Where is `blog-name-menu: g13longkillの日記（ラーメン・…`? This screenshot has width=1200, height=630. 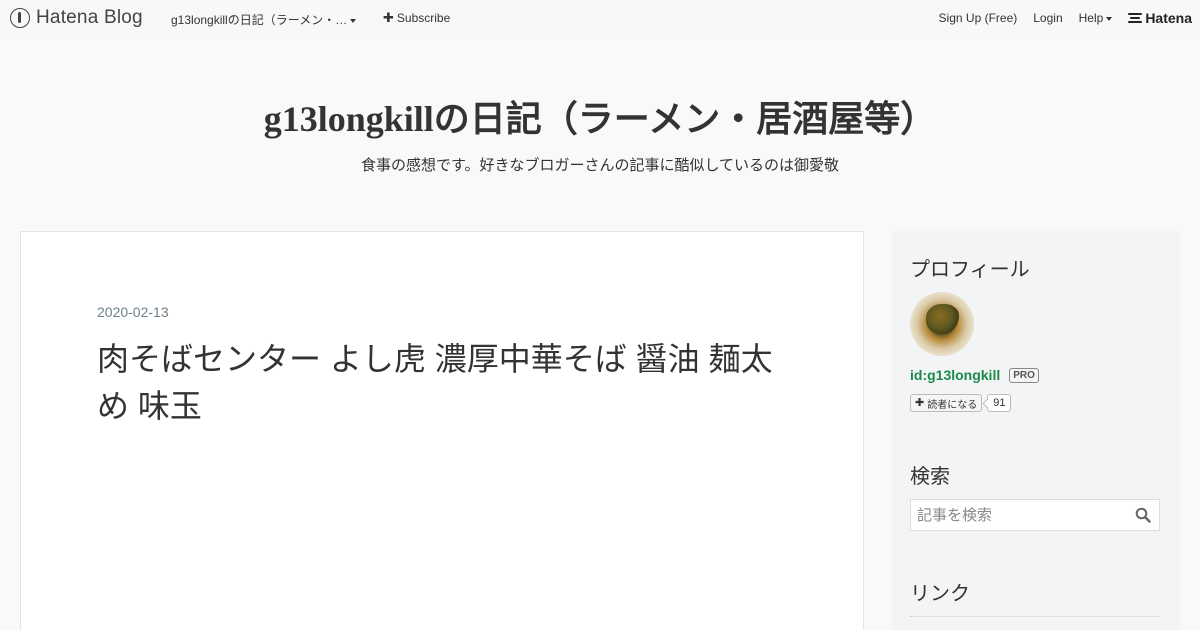 blog-name-menu: g13longkillの日記（ラーメン・… is located at coordinates (264, 19).